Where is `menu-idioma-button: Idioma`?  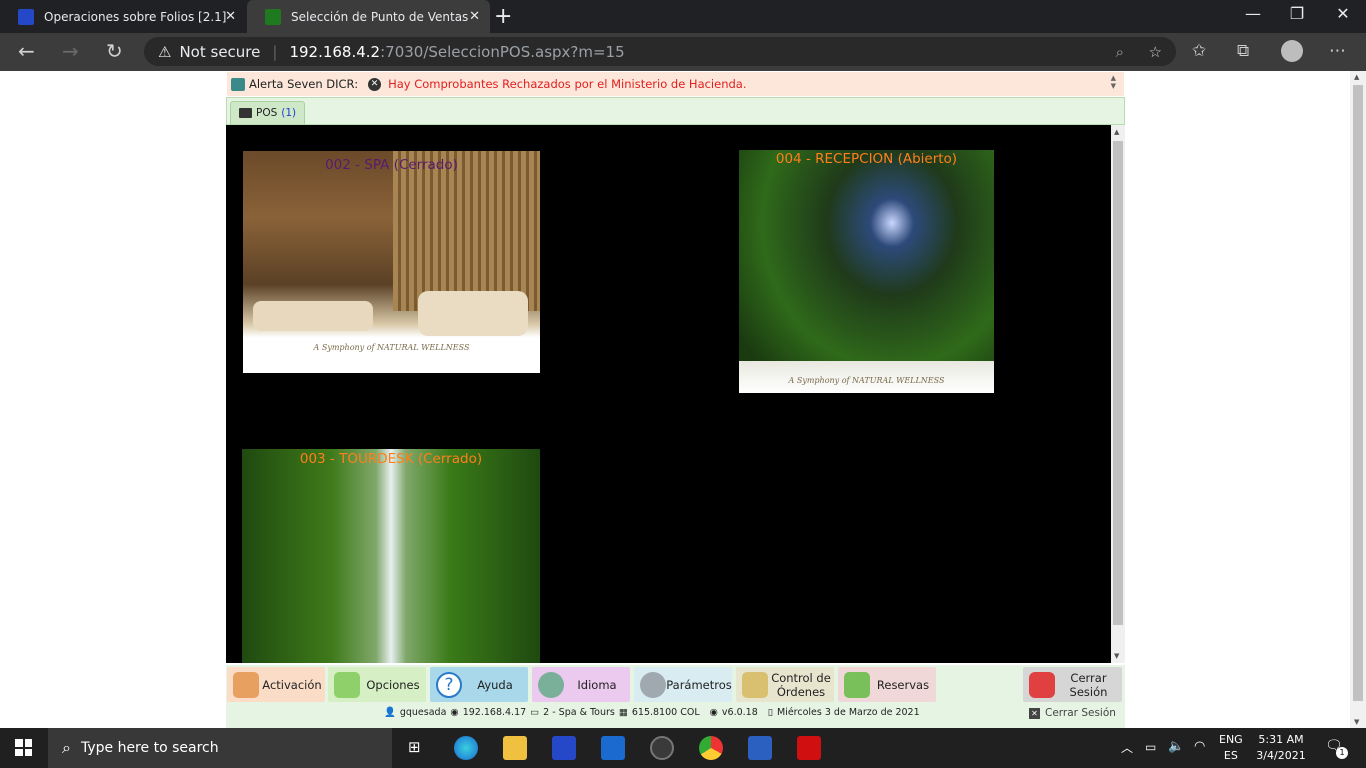 menu-idioma-button: Idioma is located at coordinates (581, 684).